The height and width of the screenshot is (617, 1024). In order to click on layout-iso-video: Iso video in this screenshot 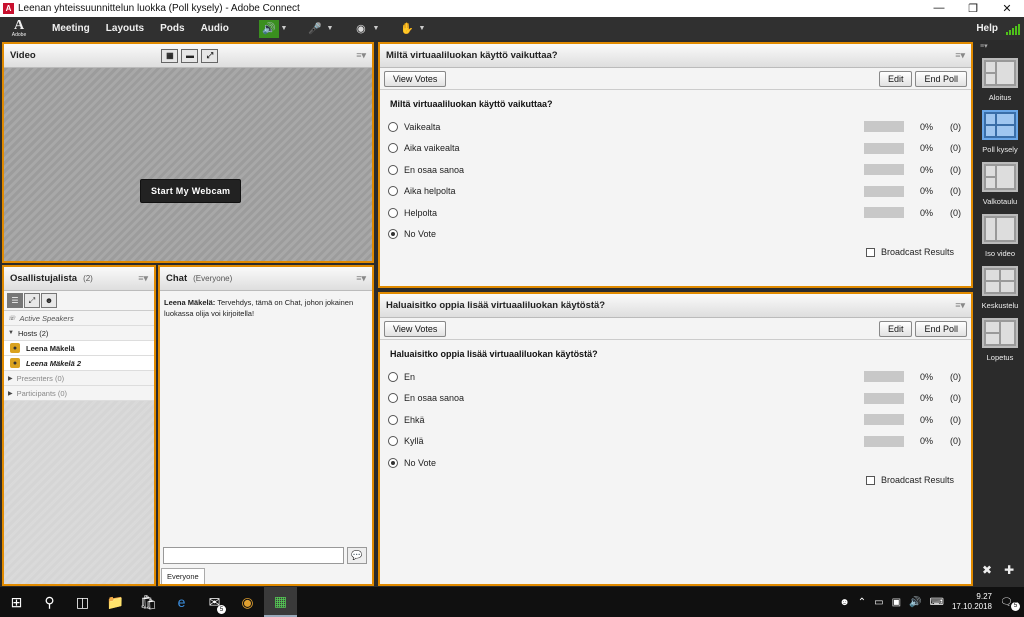, I will do `click(1000, 236)`.